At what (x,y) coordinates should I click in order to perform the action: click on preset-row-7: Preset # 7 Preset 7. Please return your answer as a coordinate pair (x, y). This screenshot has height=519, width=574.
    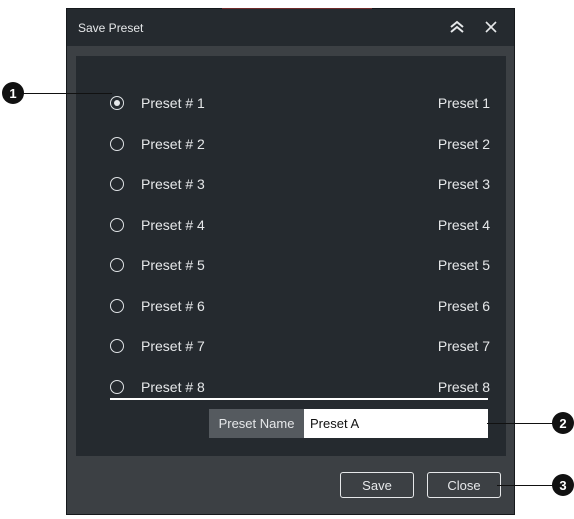
    Looking at the image, I should click on (299, 346).